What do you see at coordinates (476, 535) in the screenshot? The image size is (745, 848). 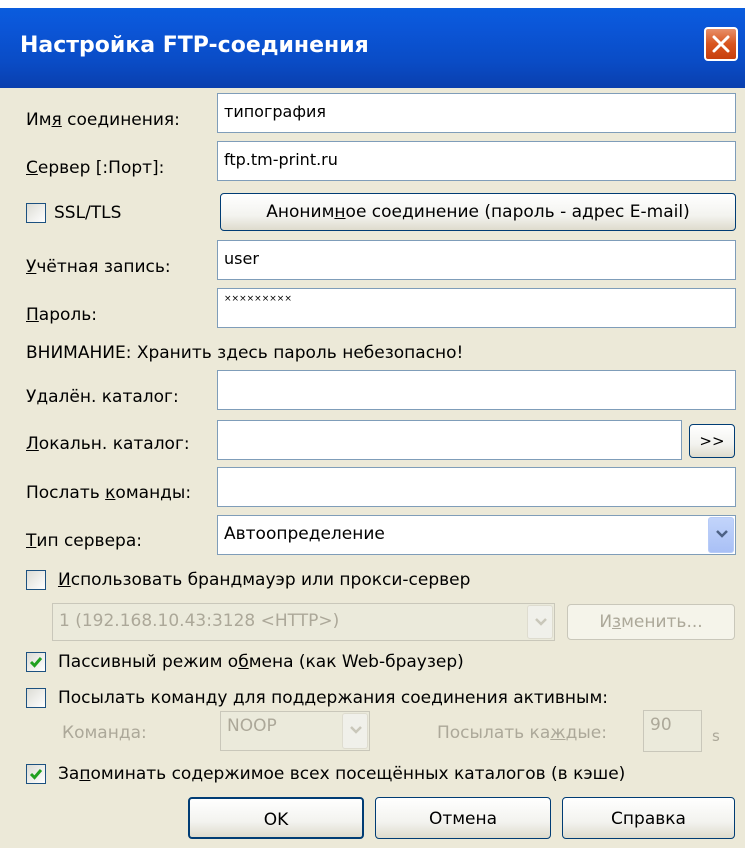 I see `server-type-select: Автоопределение` at bounding box center [476, 535].